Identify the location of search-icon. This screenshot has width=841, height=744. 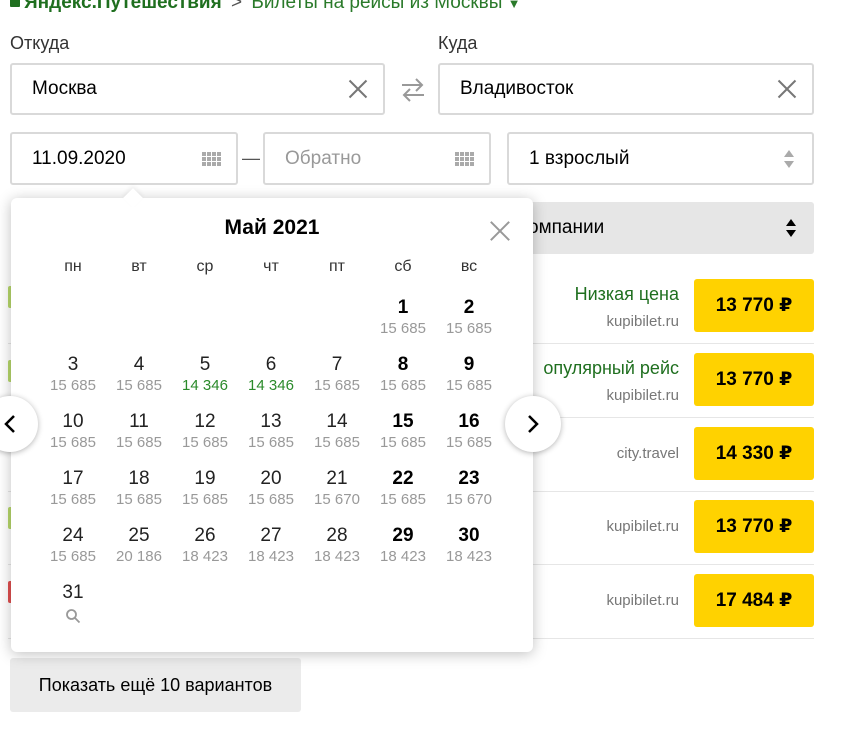
(73, 616).